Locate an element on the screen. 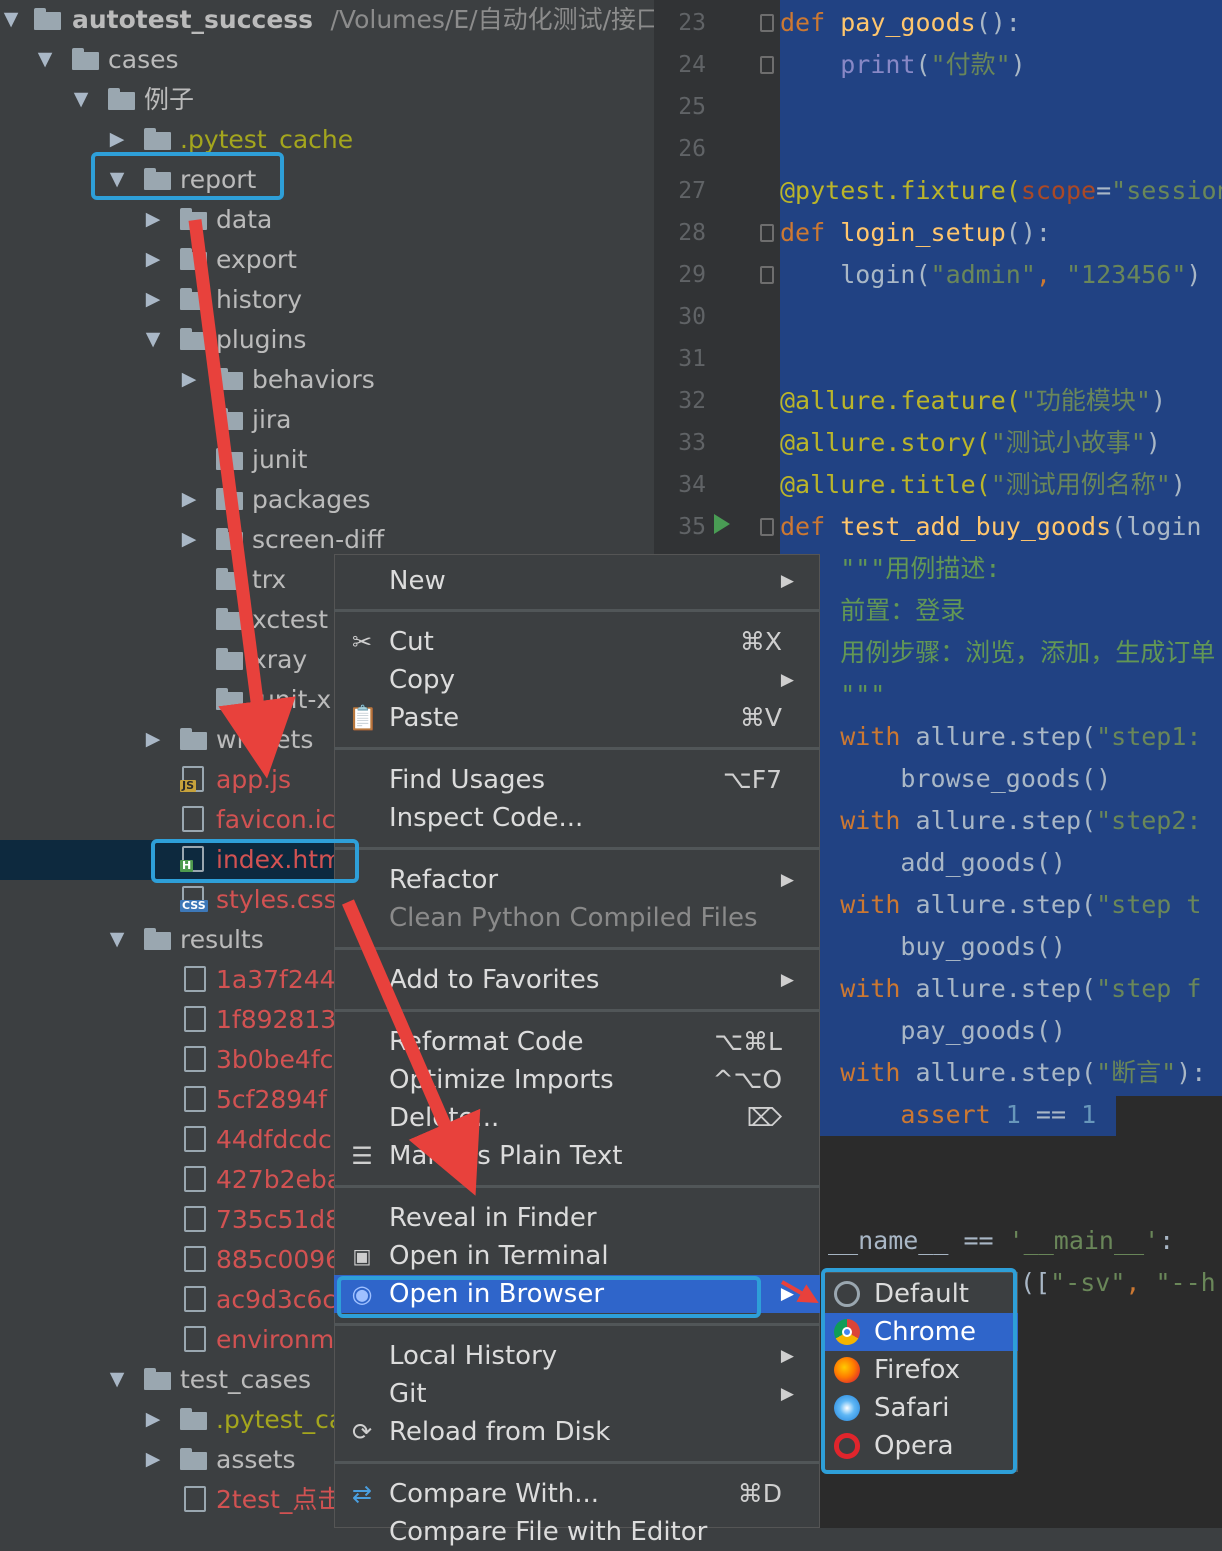 The image size is (1222, 1551). menu-item-open-in-terminal: ▣ Open in Terminal is located at coordinates (577, 1256).